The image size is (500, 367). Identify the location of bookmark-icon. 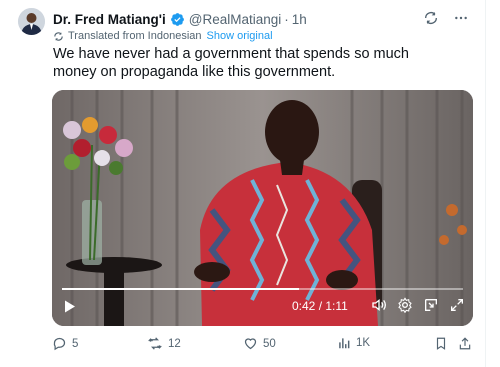
(441, 343).